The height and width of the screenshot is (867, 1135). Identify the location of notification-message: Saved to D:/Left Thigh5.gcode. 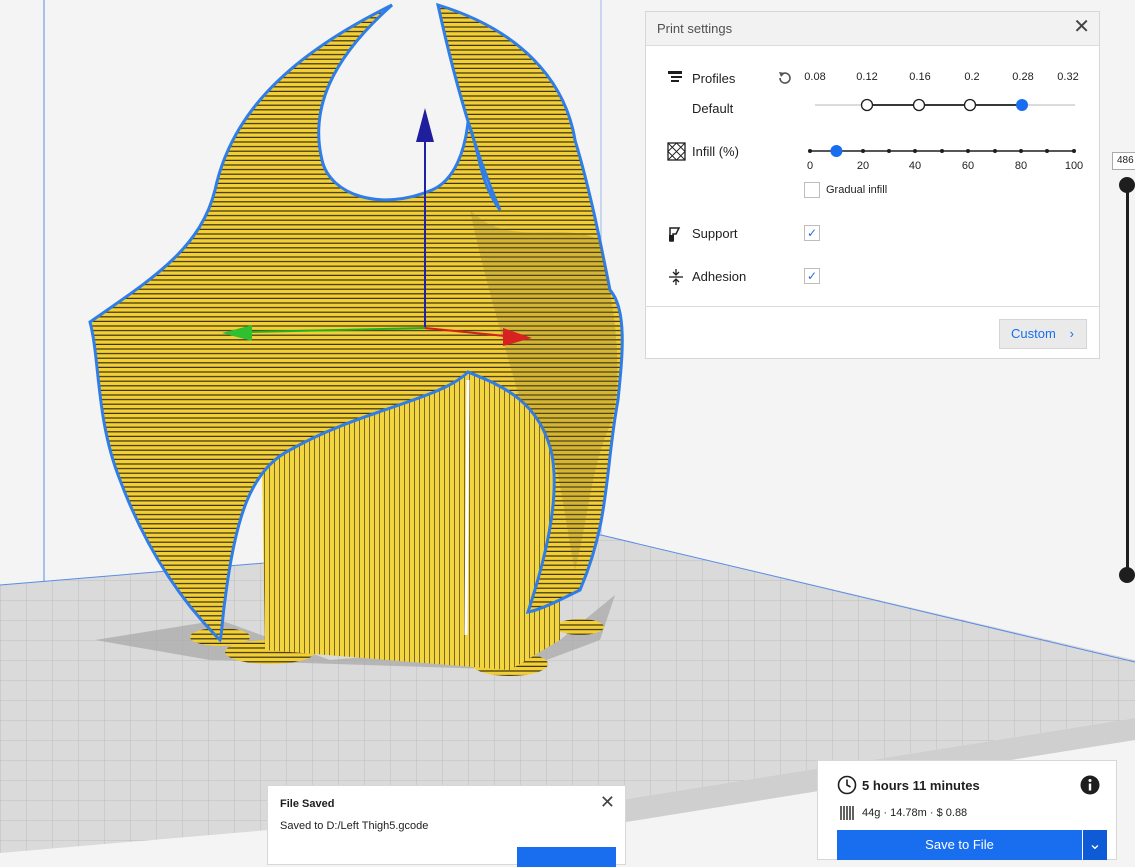
(354, 826).